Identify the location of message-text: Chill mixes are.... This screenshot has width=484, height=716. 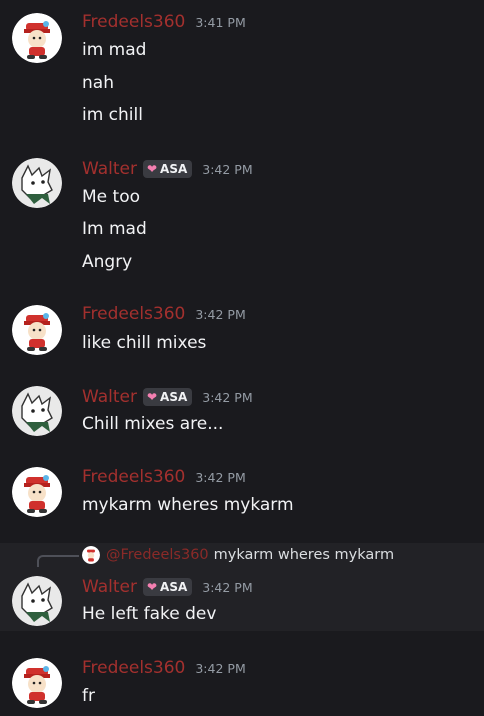
(153, 424).